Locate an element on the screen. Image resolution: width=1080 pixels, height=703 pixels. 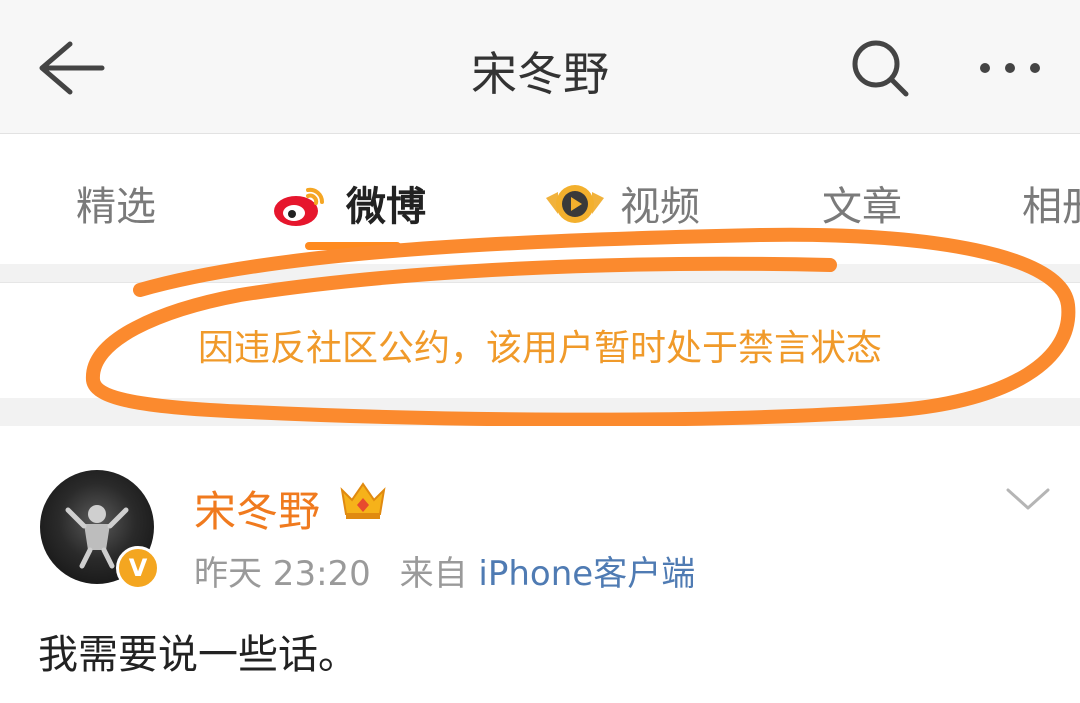
page-title: 宋冬野 is located at coordinates (540, 74).